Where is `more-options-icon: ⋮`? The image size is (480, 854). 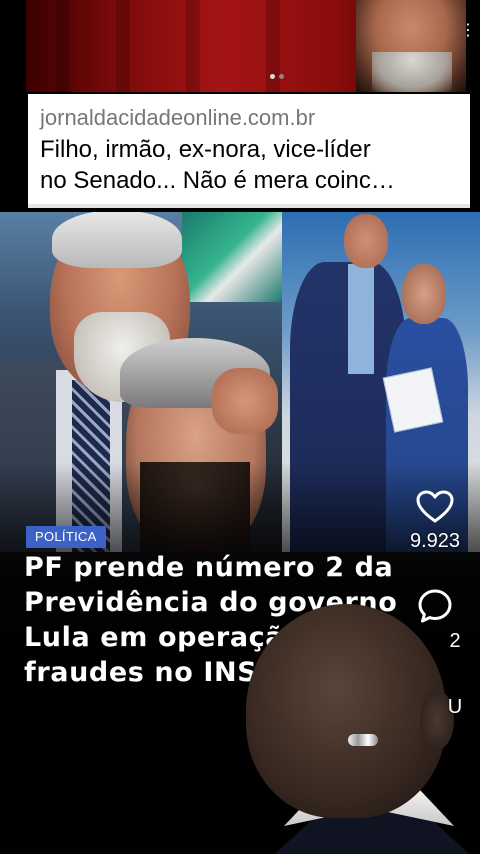
more-options-icon: ⋮ is located at coordinates (468, 30).